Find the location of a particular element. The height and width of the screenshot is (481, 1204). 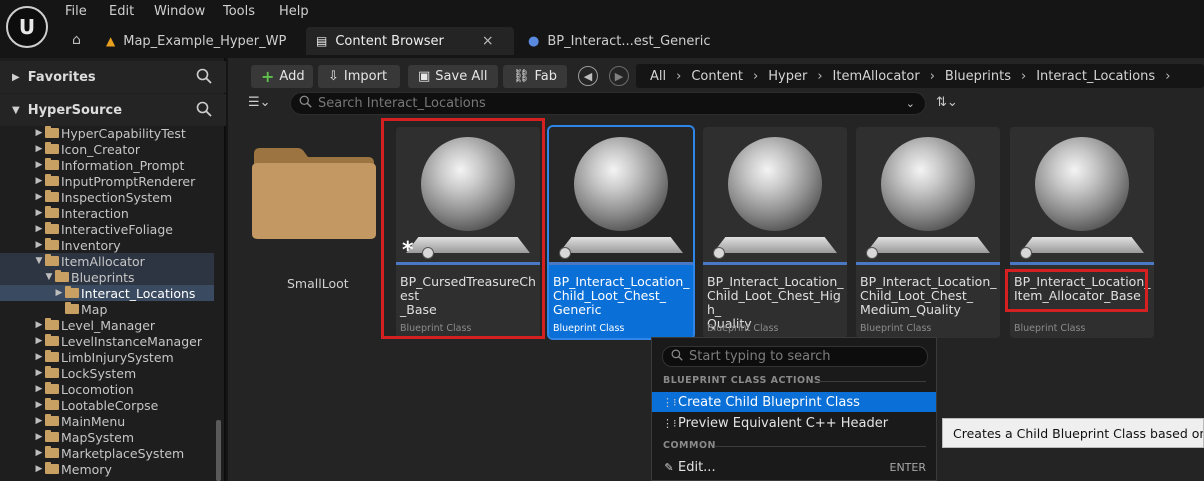

forward-arrow-icon: ▶ is located at coordinates (619, 76).